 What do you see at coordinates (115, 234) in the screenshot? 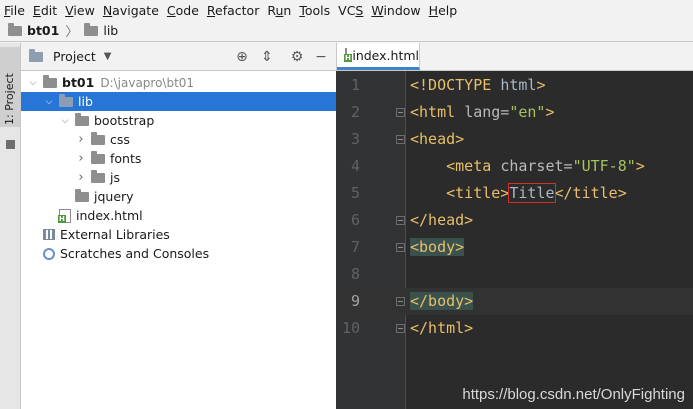
I see `tree-item-label: External Libraries` at bounding box center [115, 234].